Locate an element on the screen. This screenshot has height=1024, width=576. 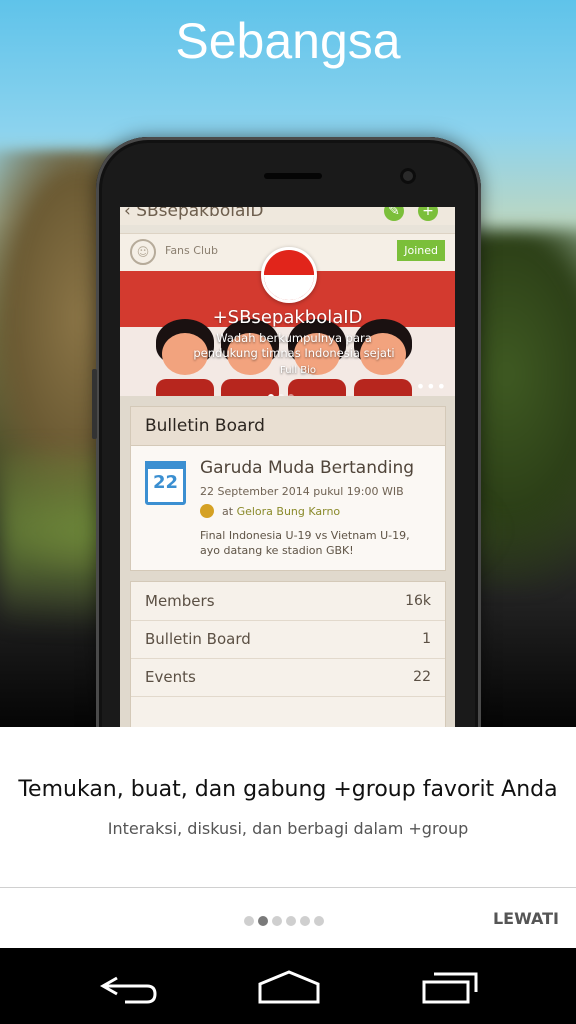
joined-badge: Joined is located at coordinates (421, 250).